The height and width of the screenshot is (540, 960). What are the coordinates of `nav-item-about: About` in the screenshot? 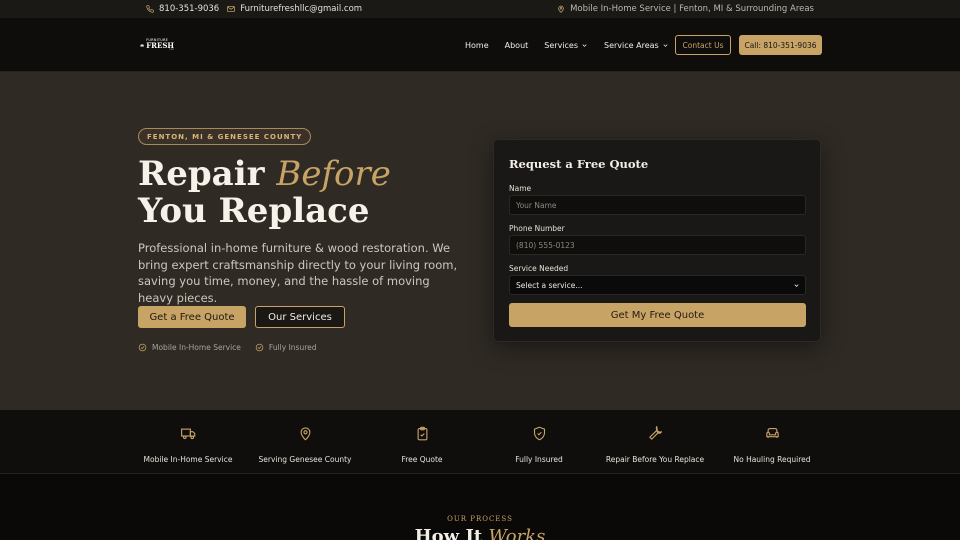 It's located at (517, 45).